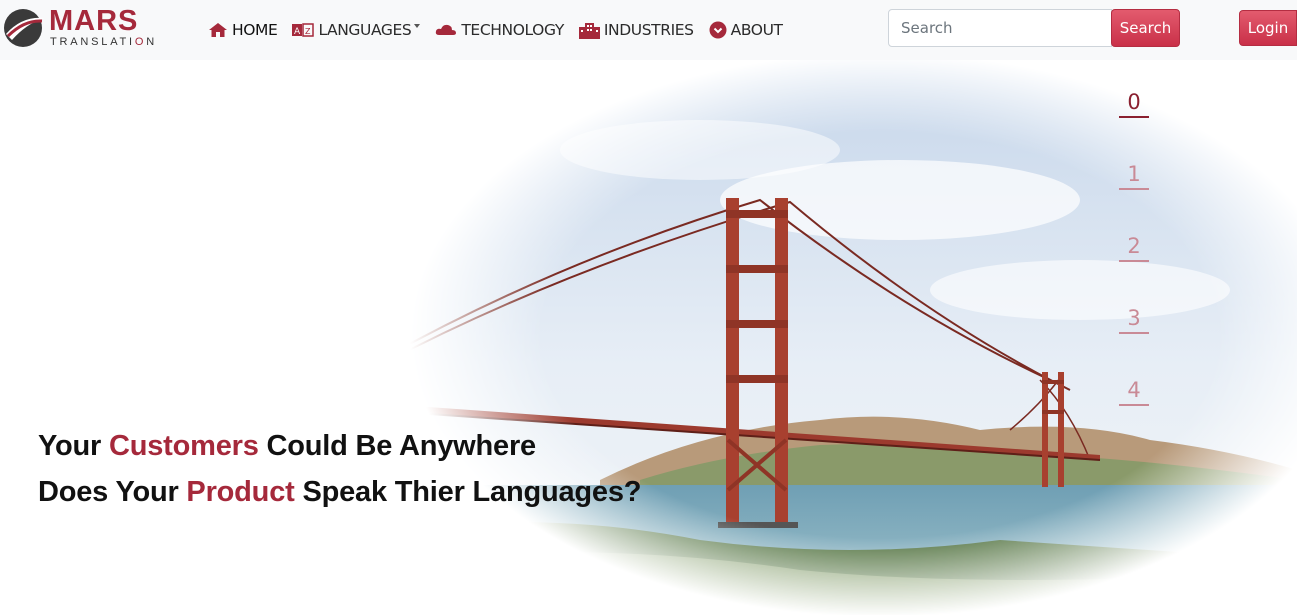  Describe the element at coordinates (1145, 28) in the screenshot. I see `search-button: Search` at that location.